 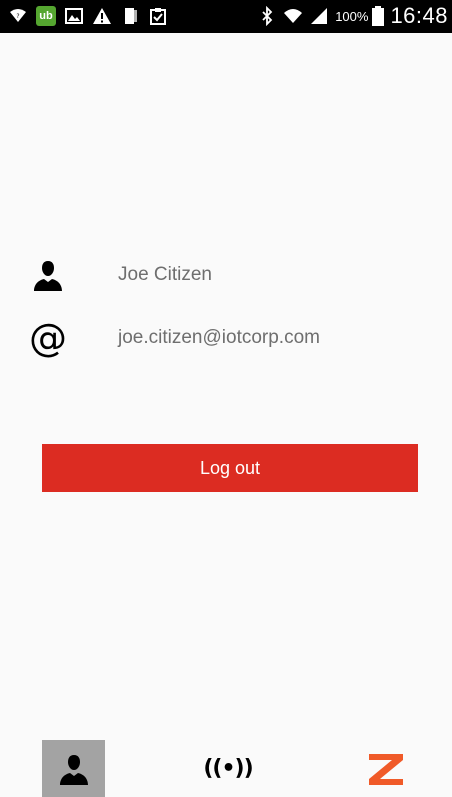 What do you see at coordinates (158, 16) in the screenshot?
I see `clipboard-check-icon` at bounding box center [158, 16].